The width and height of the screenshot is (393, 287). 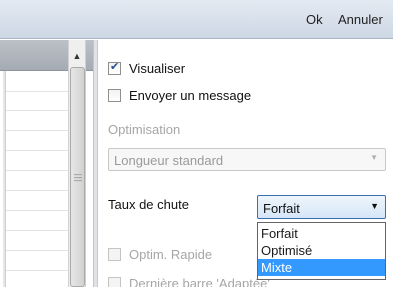 What do you see at coordinates (190, 95) in the screenshot?
I see `envoyer-label: Envoyer un message` at bounding box center [190, 95].